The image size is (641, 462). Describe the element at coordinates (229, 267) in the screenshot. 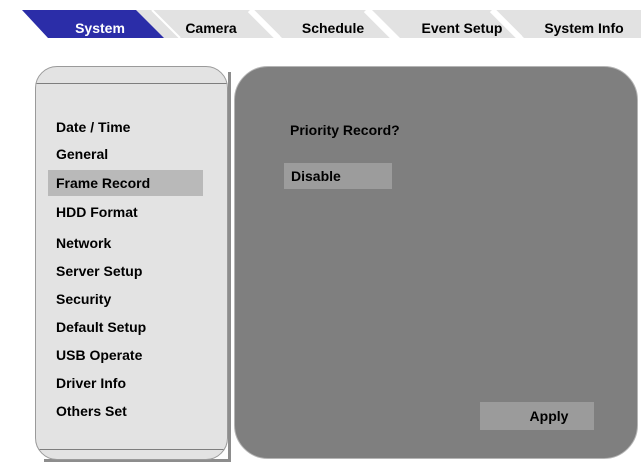

I see `sidebar-shadow` at that location.